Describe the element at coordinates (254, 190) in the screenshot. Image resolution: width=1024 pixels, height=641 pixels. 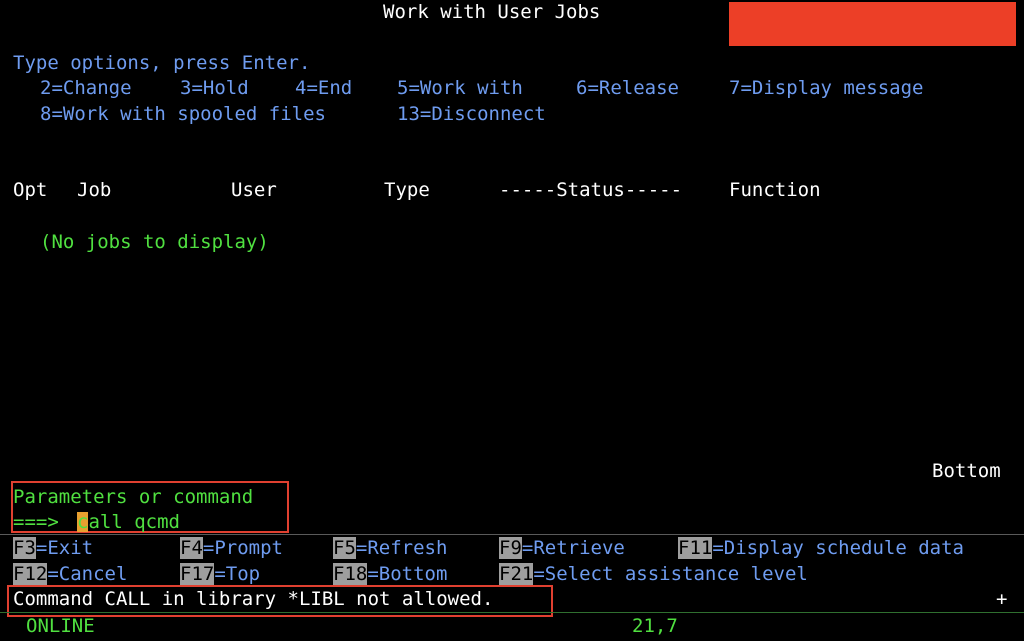
I see `column-header-user: User` at that location.